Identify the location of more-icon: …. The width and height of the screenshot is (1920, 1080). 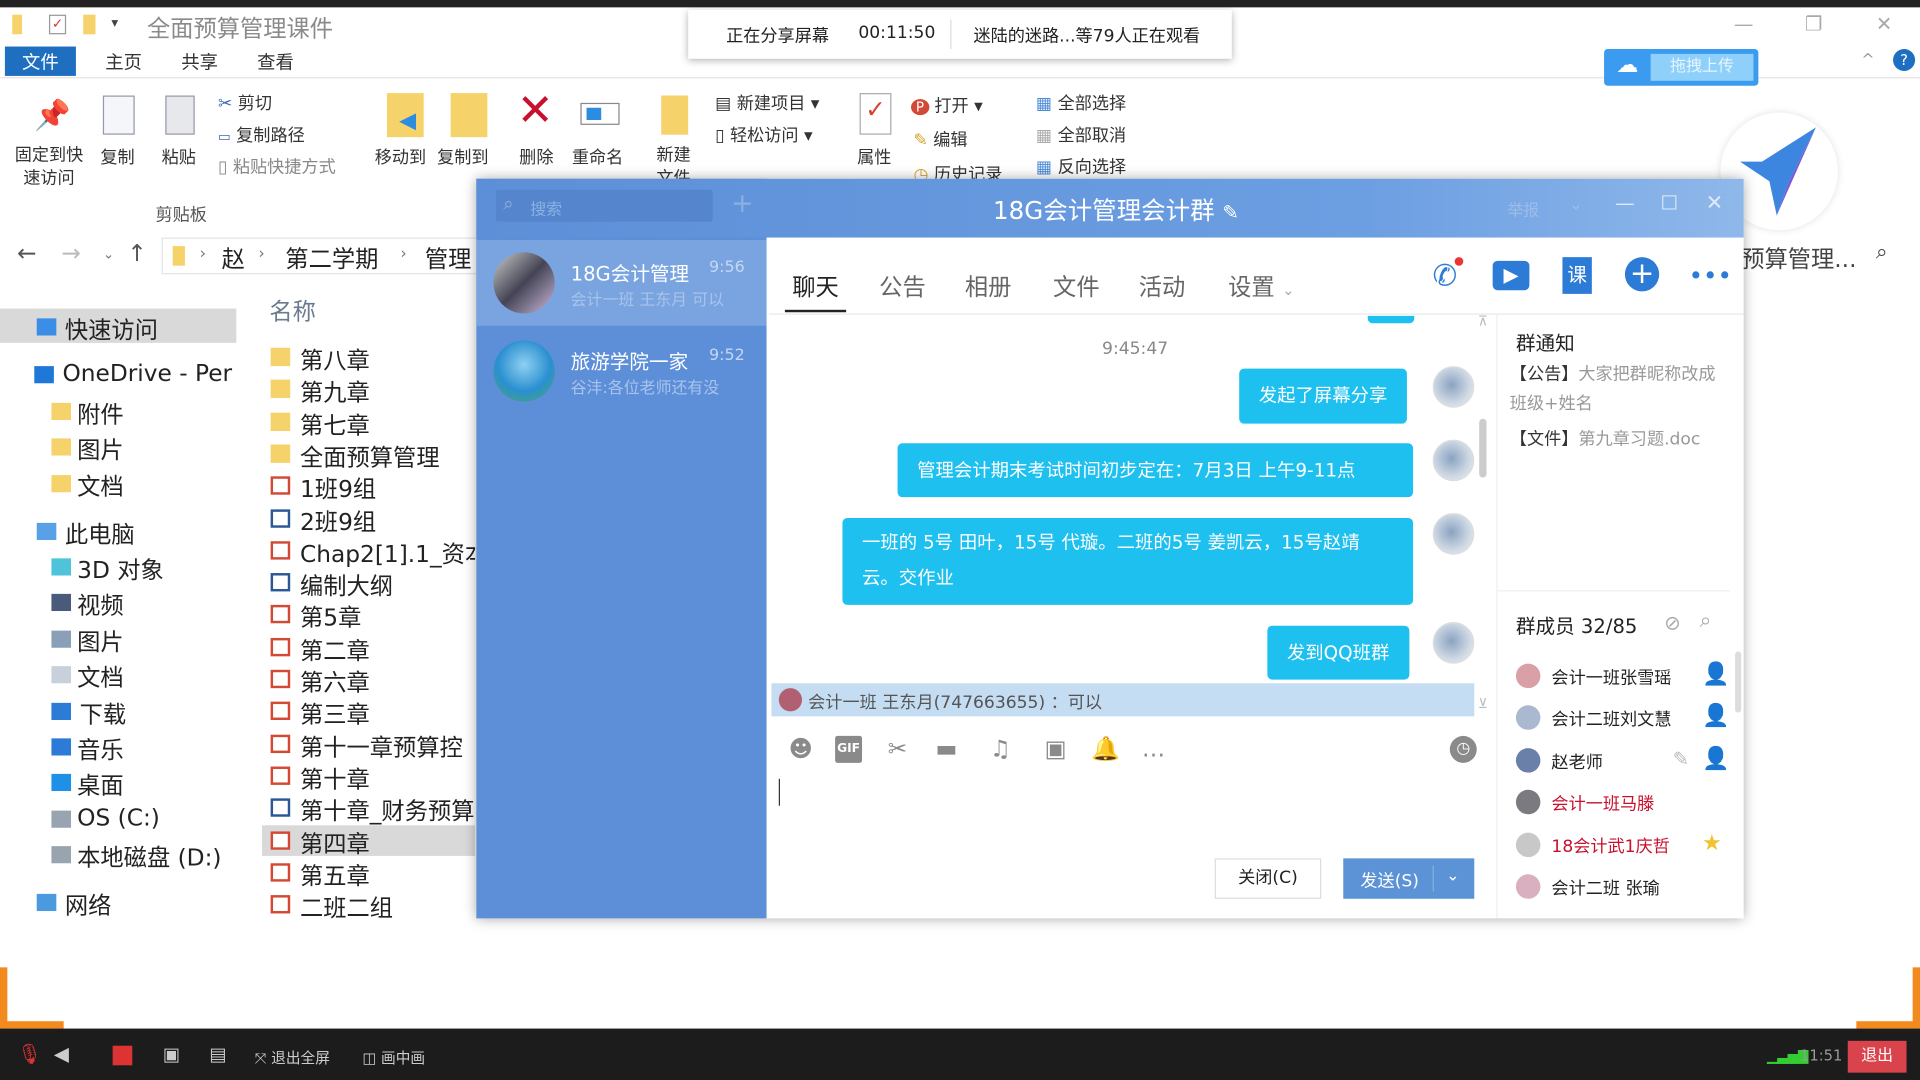
(1153, 749).